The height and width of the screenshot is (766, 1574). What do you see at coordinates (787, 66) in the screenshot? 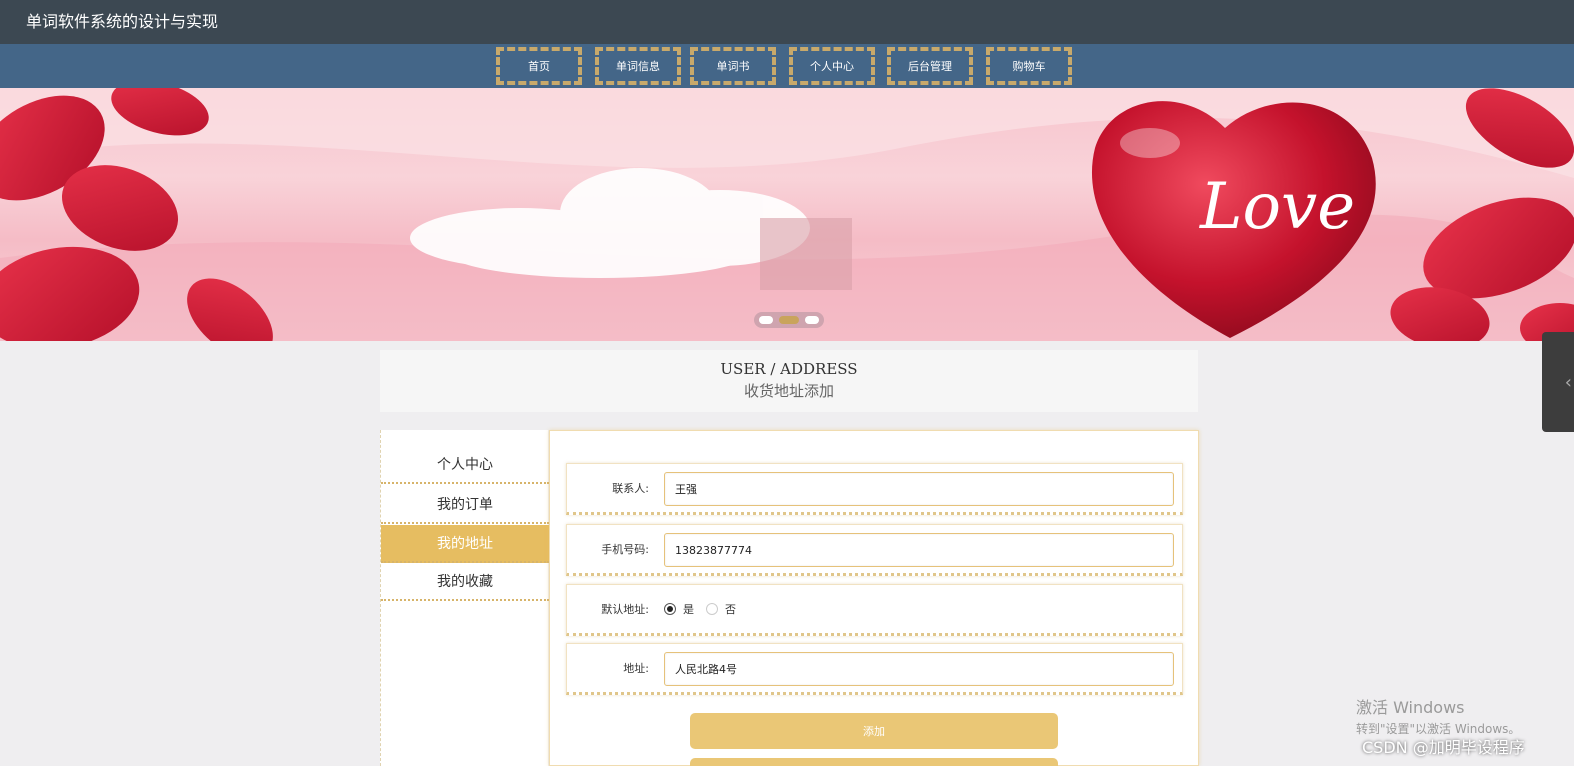
I see `main-nav: 首页 单词信息 单词书 个人中心 后台管理 购物车` at bounding box center [787, 66].